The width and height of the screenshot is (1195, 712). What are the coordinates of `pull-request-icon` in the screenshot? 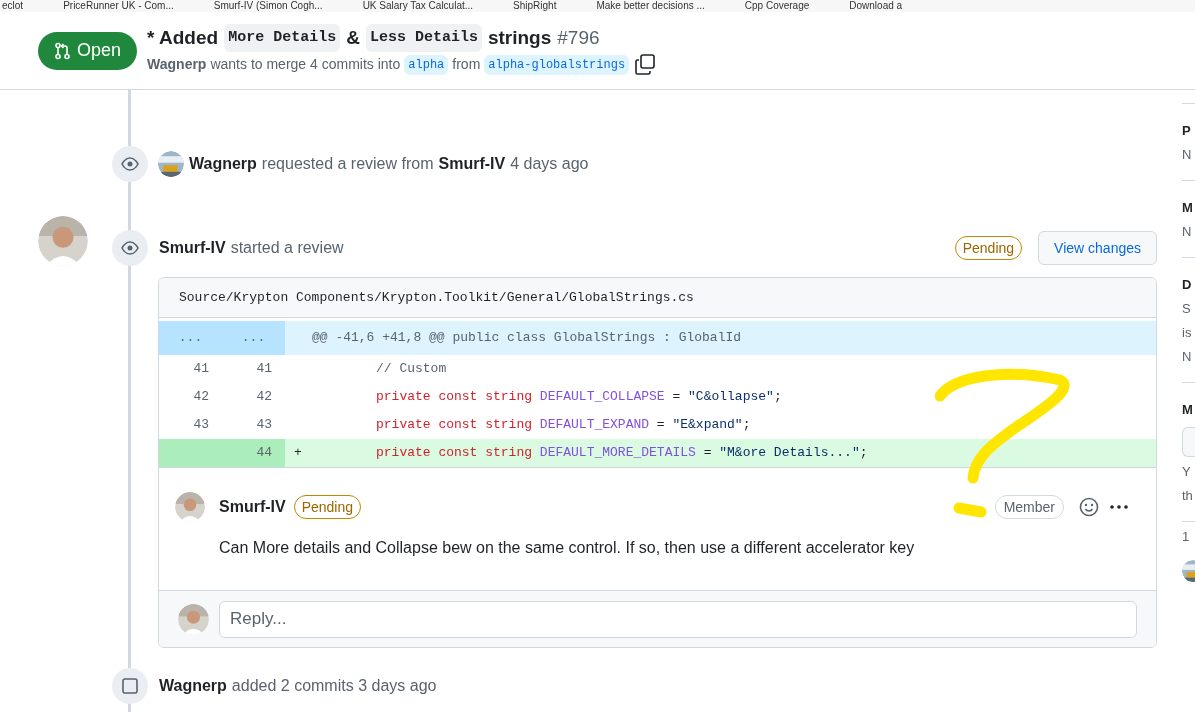 It's located at (62, 50).